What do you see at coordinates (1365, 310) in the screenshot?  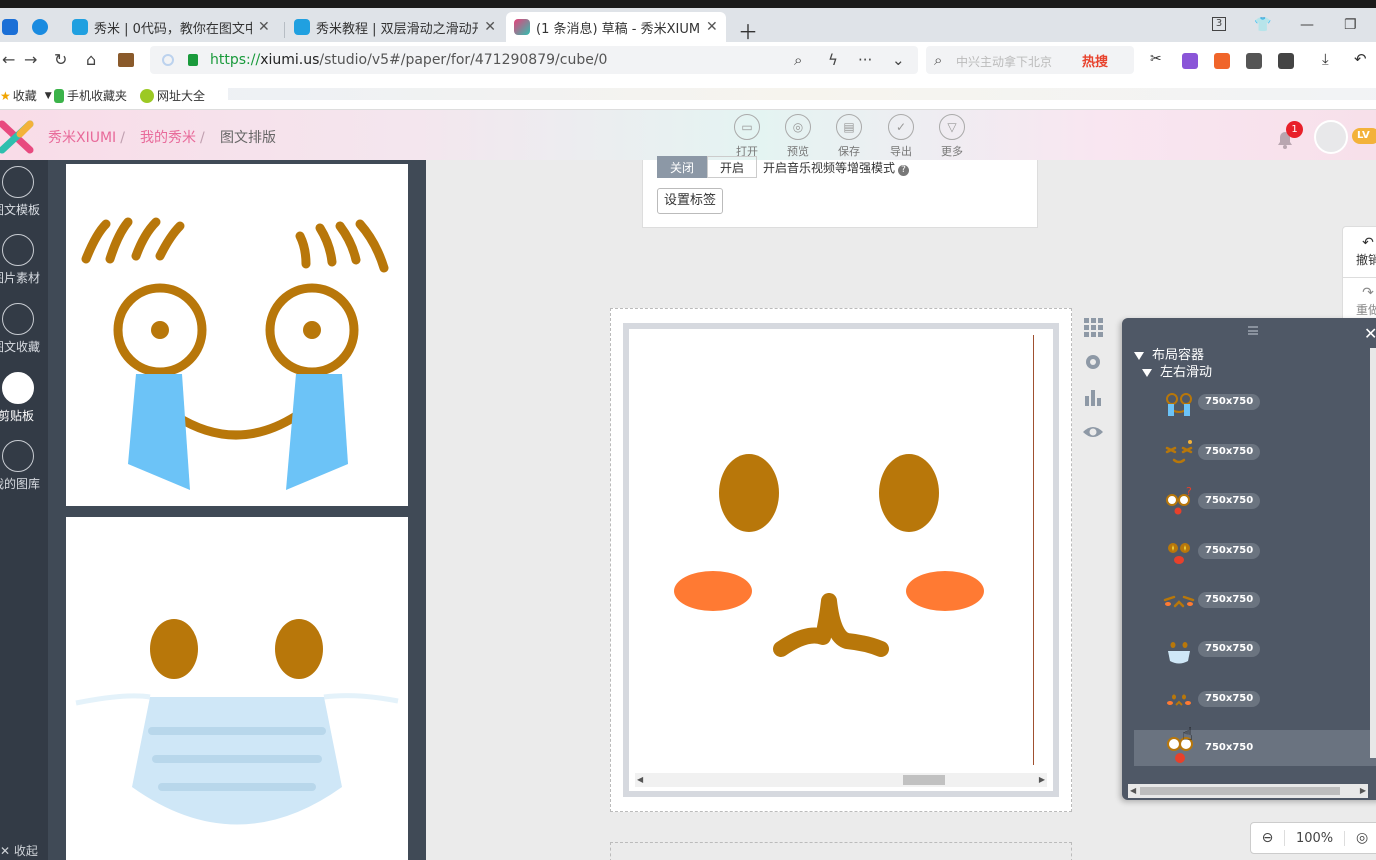 I see `redo-label: 重做` at bounding box center [1365, 310].